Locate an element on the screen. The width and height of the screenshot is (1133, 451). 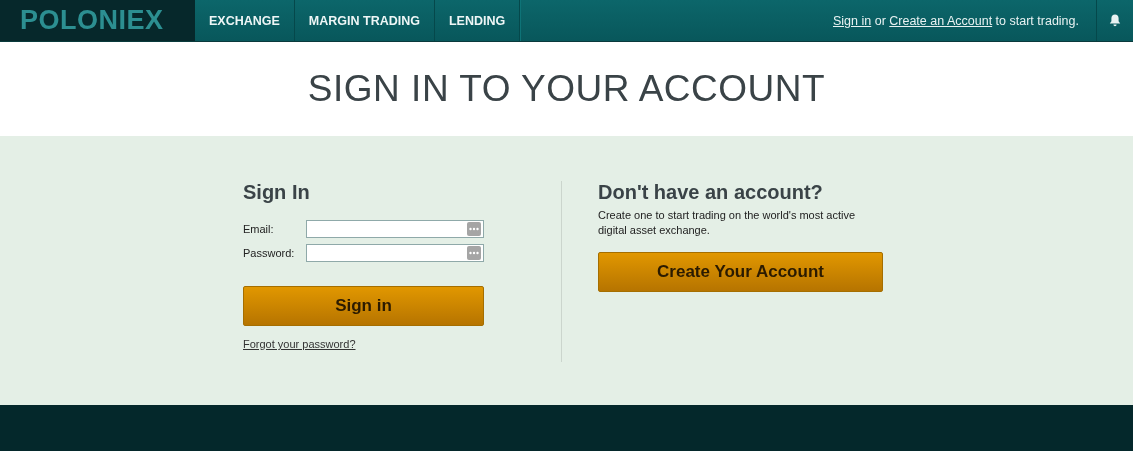
register-description: Create one to start trading on the world's most active digital asset exchange. is located at coordinates (727, 223).